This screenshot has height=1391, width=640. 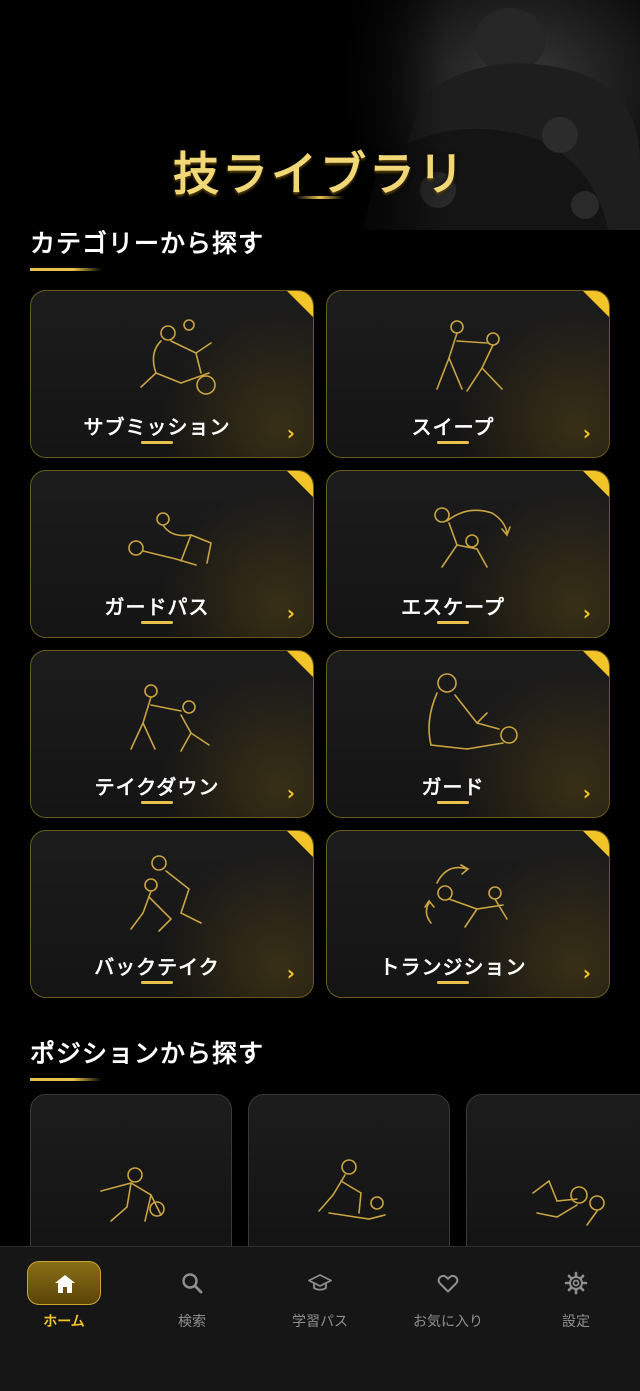 What do you see at coordinates (157, 427) in the screenshot?
I see `category-label: サブミッション` at bounding box center [157, 427].